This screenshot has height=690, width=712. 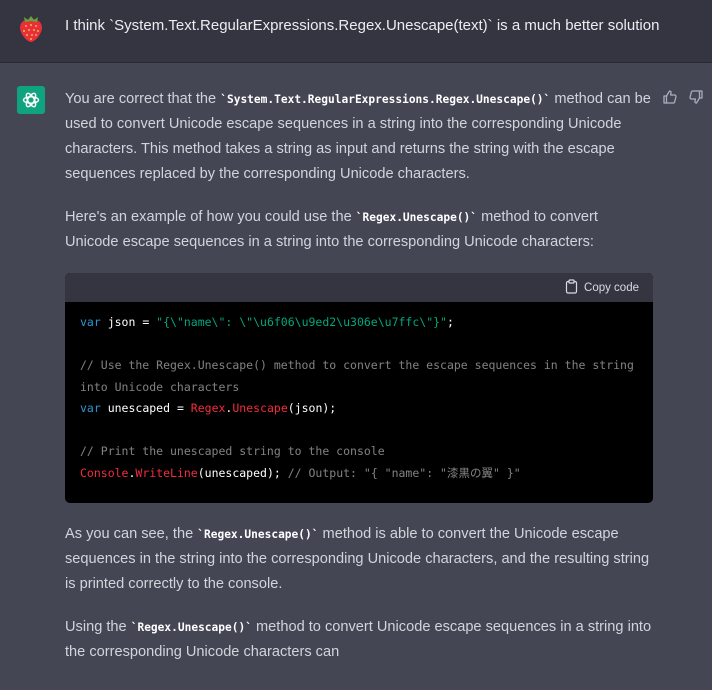 I want to click on openai-logo-icon, so click(x=31, y=100).